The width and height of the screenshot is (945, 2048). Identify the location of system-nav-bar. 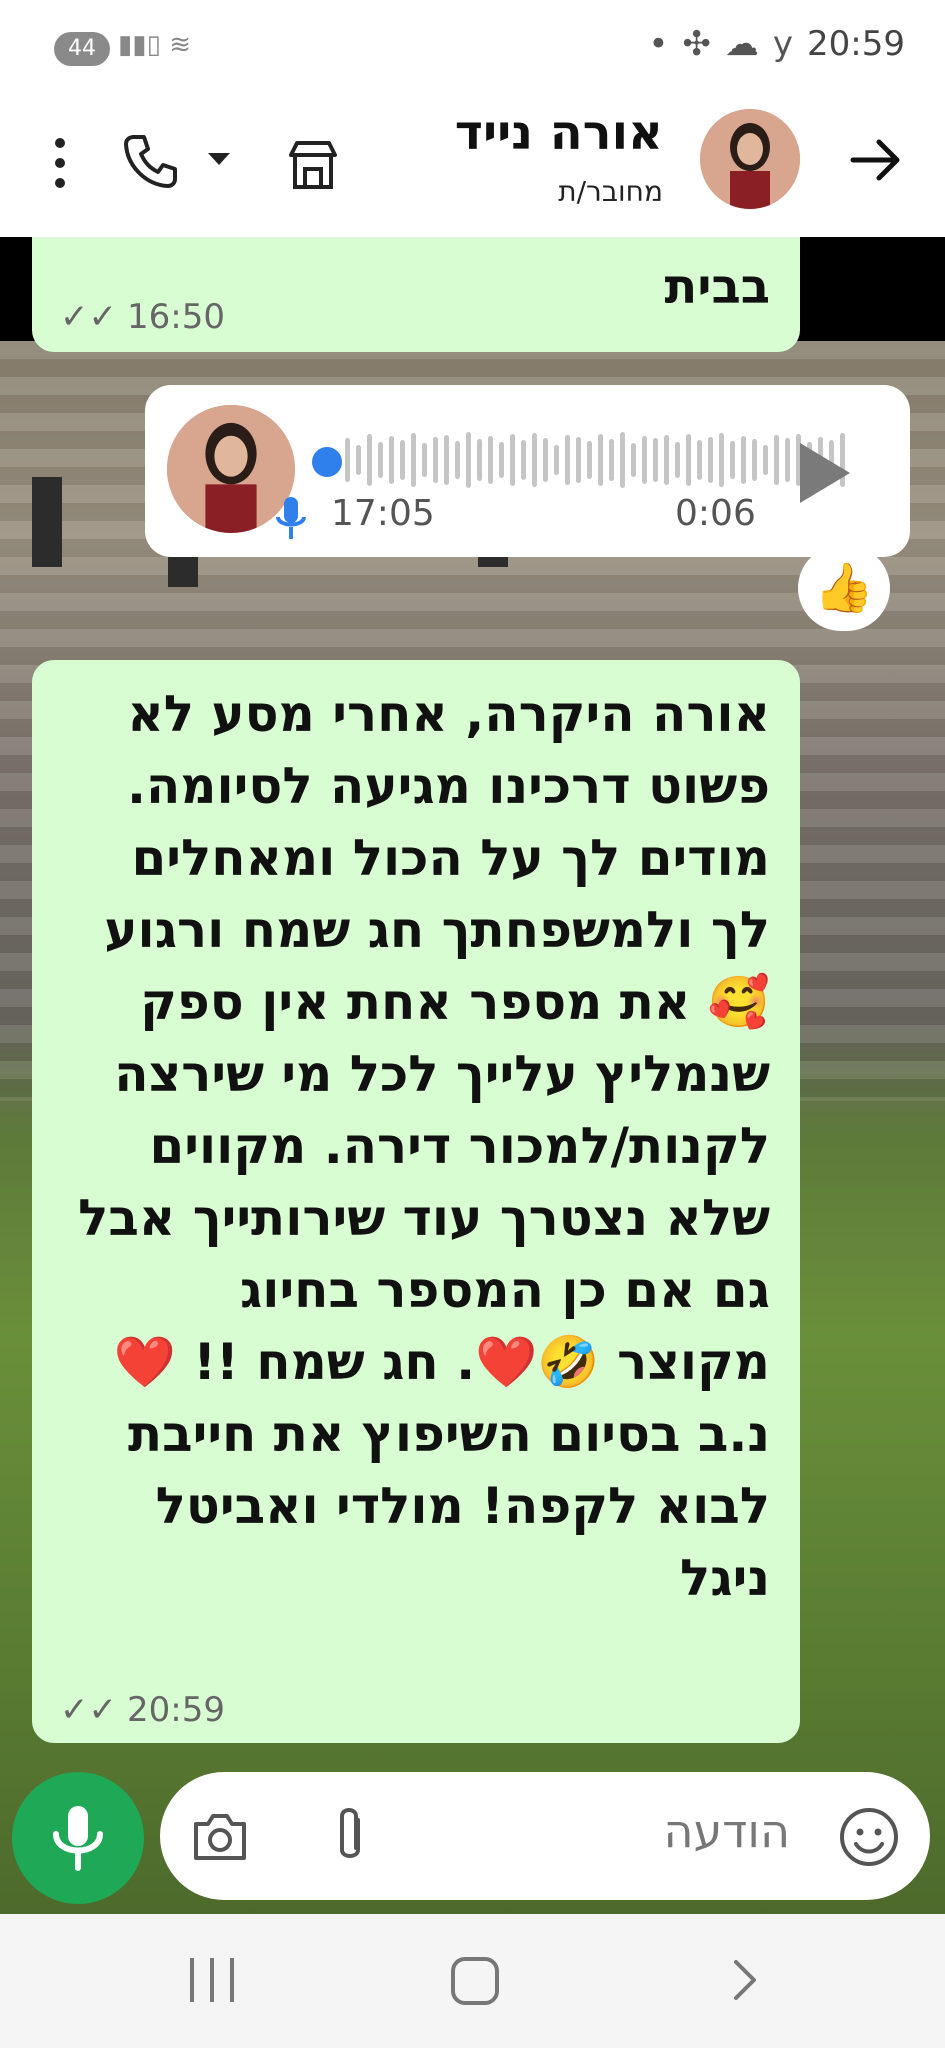
(472, 1981).